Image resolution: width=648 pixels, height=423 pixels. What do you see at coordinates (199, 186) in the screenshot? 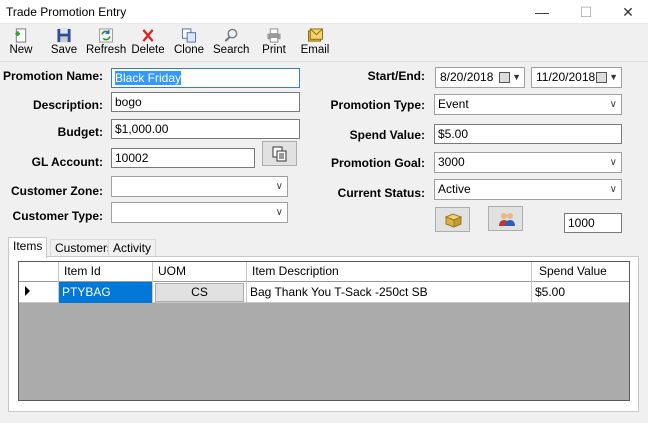
I see `customer-zone-dropdown: ∨` at bounding box center [199, 186].